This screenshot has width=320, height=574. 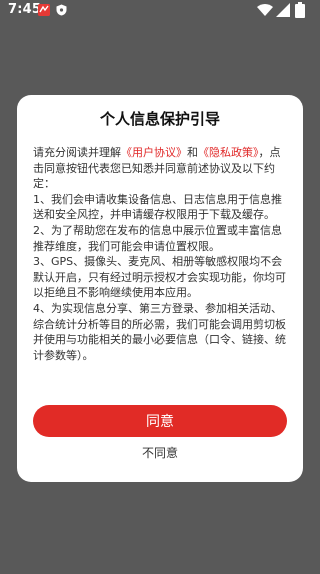 What do you see at coordinates (160, 452) in the screenshot?
I see `disagree-button: 不同意` at bounding box center [160, 452].